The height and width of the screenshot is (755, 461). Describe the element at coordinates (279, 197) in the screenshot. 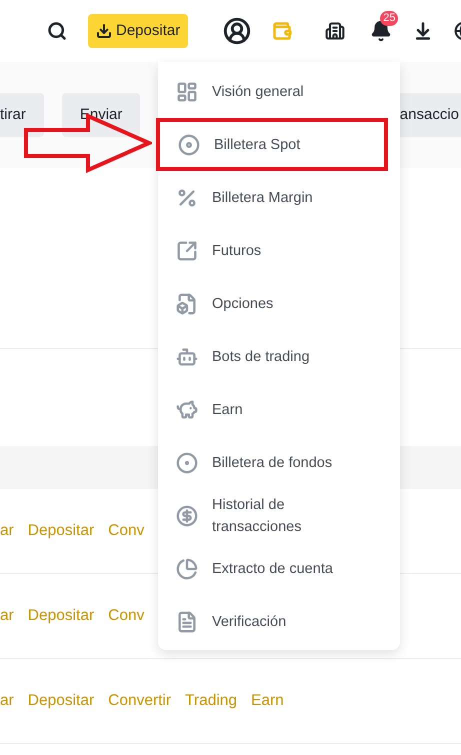

I see `menu-item: Billetera Margin` at that location.